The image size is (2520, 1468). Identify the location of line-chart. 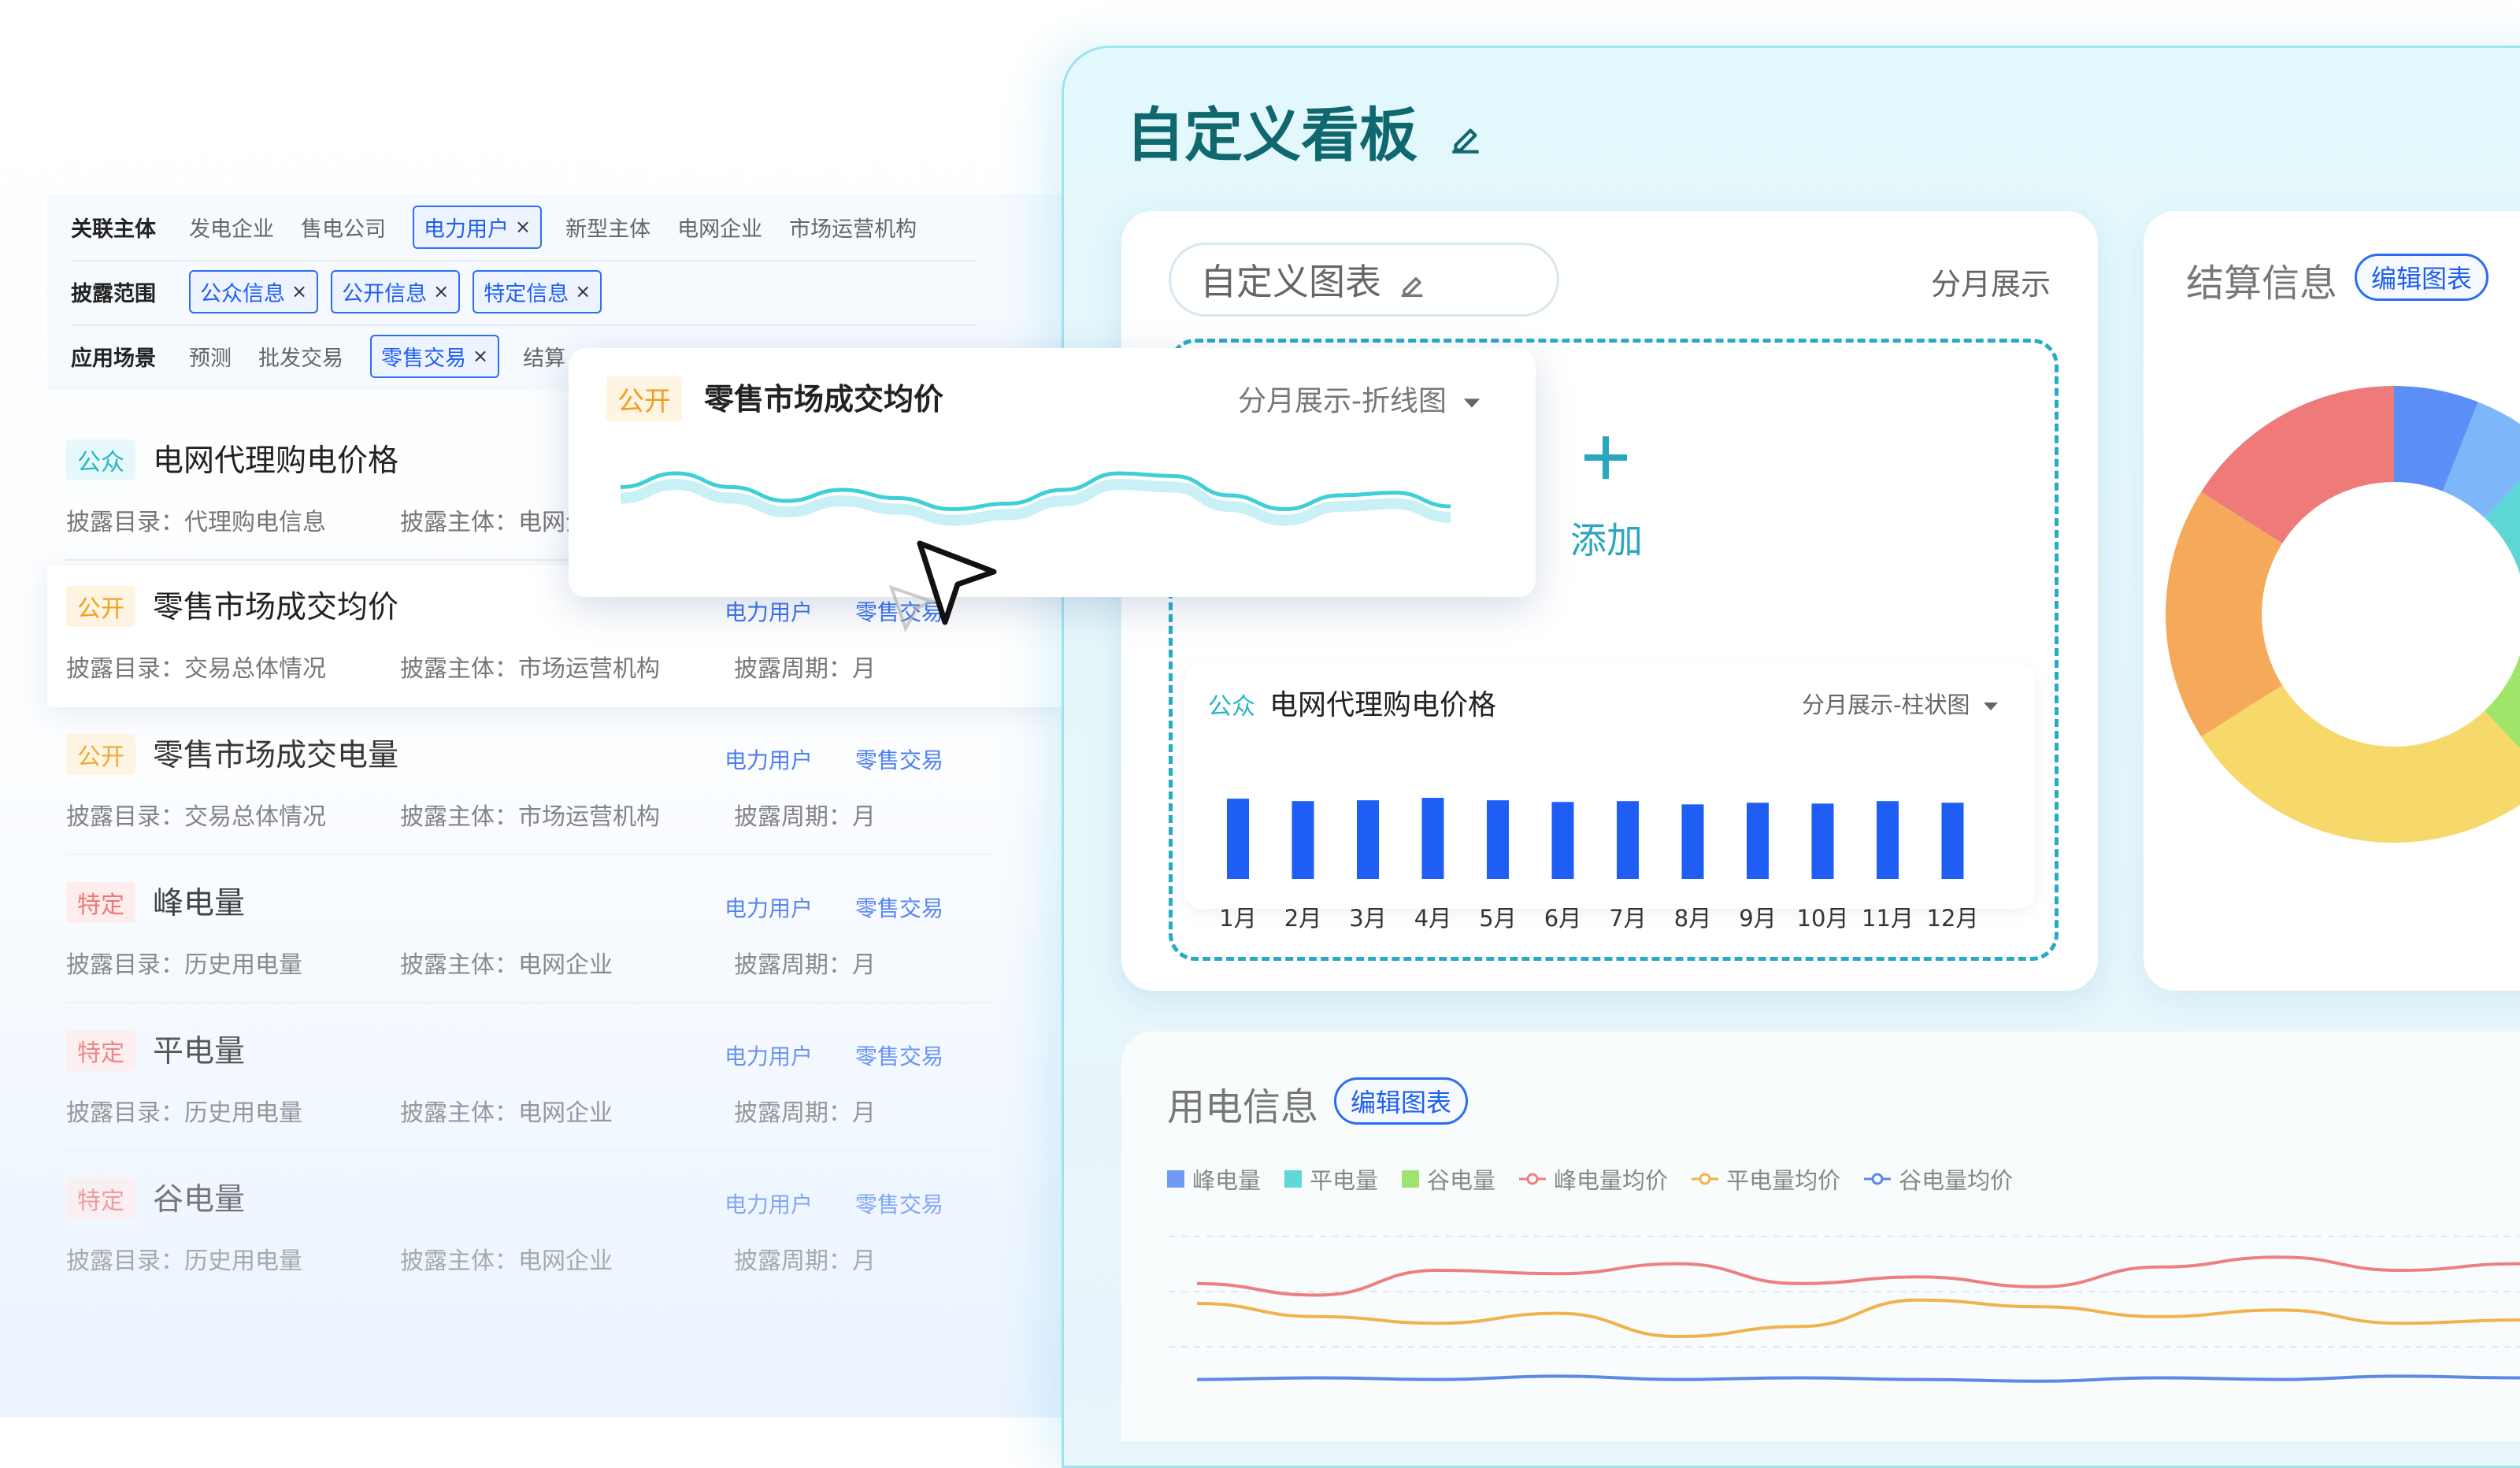
(1844, 1310).